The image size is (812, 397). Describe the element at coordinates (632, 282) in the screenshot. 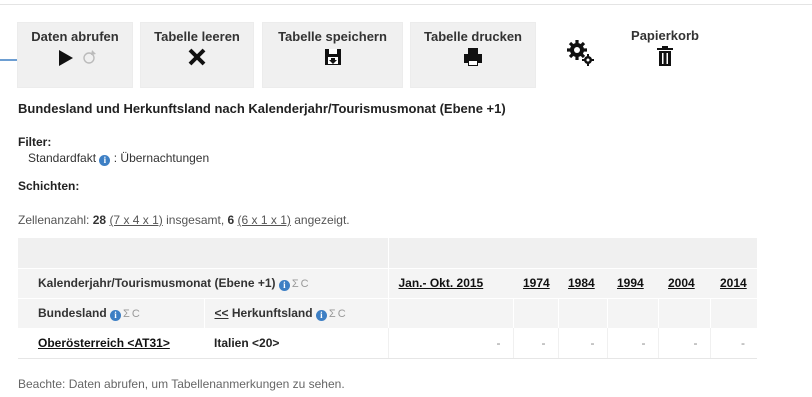

I see `column-header: 1994` at that location.